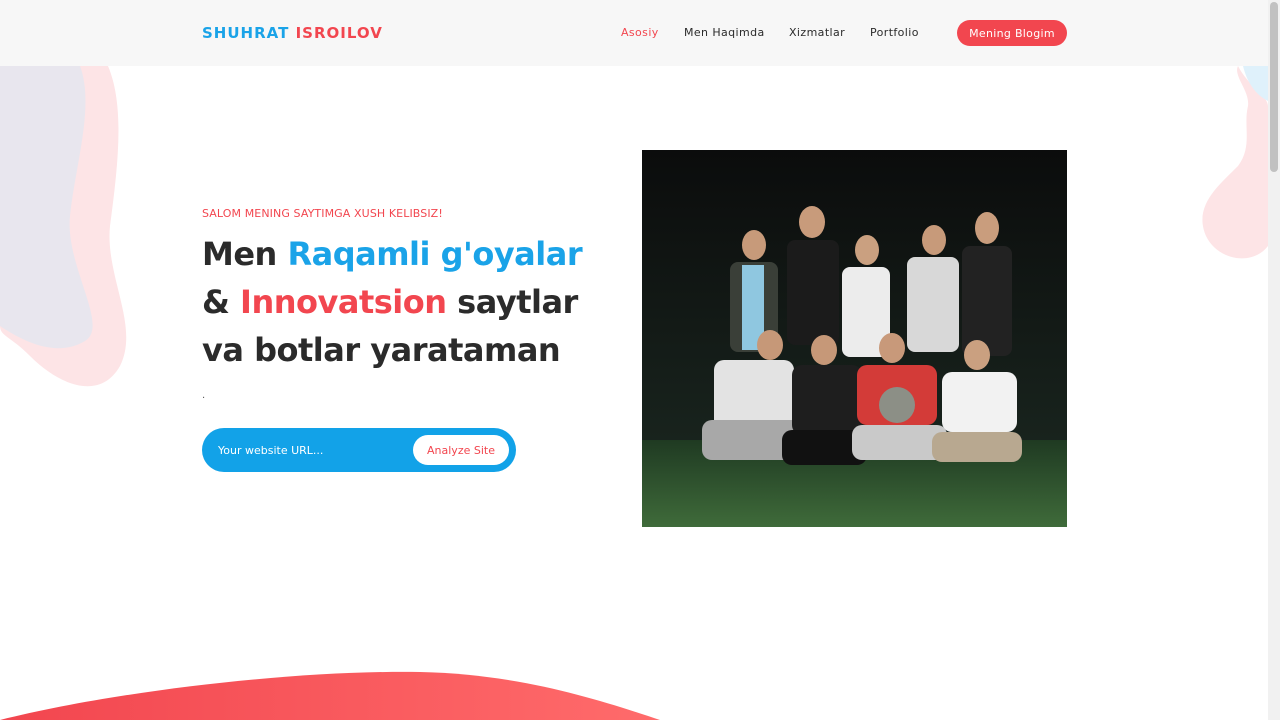 This screenshot has height=720, width=1280. What do you see at coordinates (1274, 360) in the screenshot?
I see `page-scrollbar` at bounding box center [1274, 360].